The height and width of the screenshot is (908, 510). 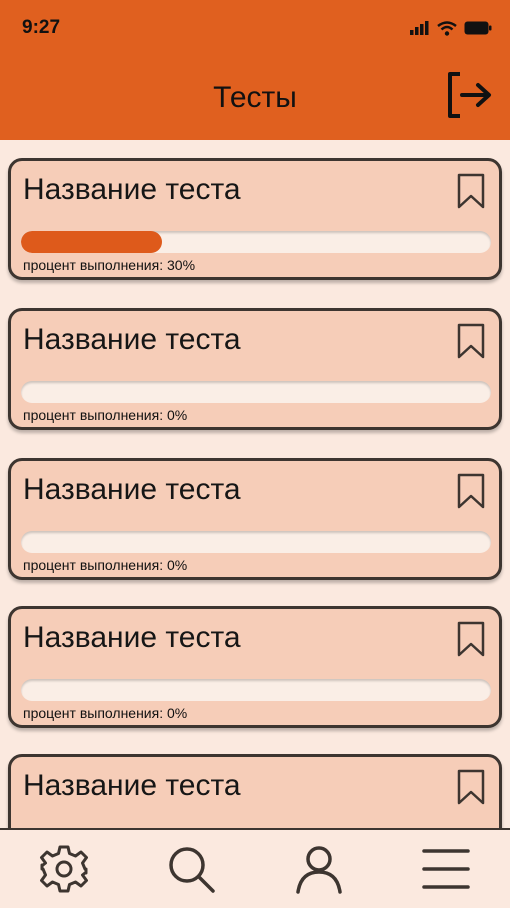 I want to click on progress-fill, so click(x=91, y=242).